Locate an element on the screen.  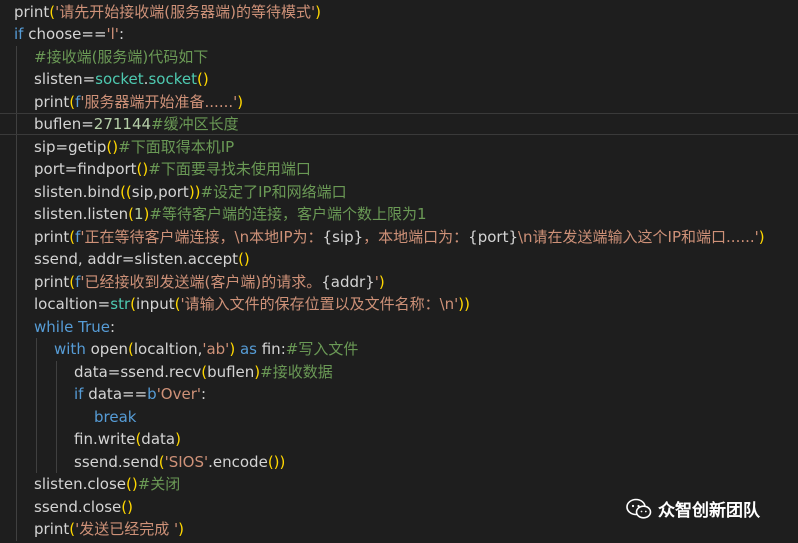
code-line: print(f'已经接收到发送端(客户端)的请求。{addr}') is located at coordinates (399, 282).